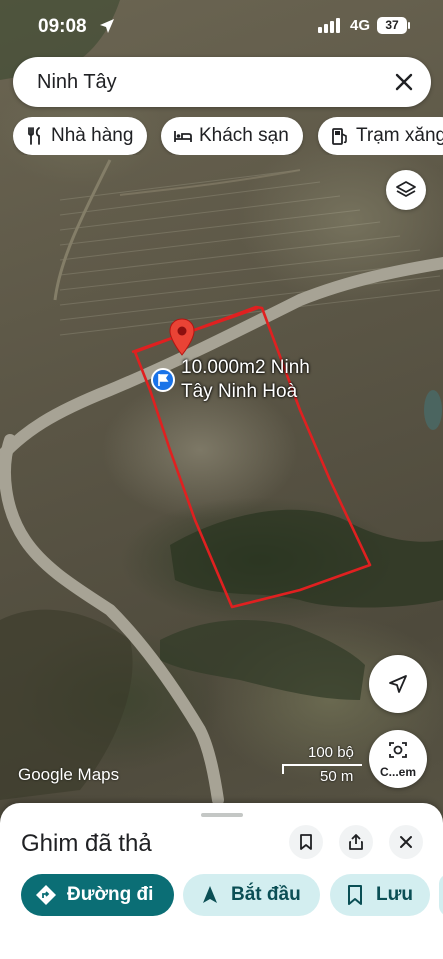 The width and height of the screenshot is (443, 959). Describe the element at coordinates (441, 895) in the screenshot. I see `more-actions-button` at that location.